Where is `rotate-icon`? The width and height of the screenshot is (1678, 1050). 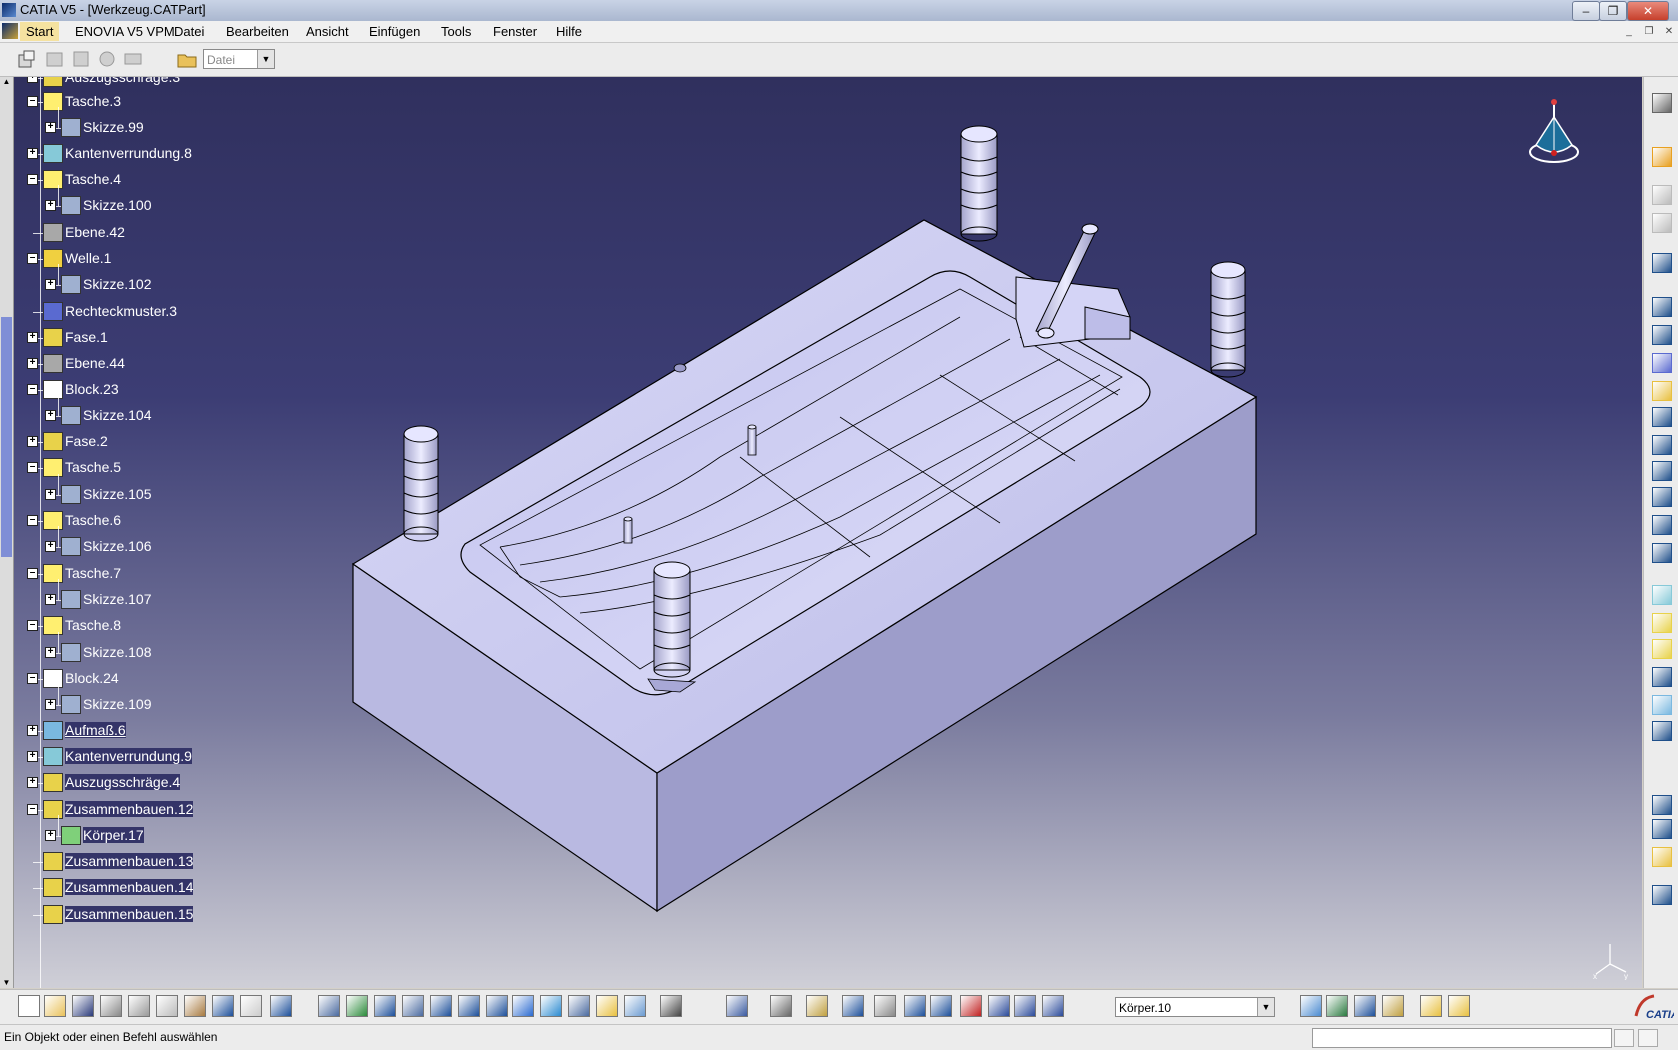 rotate-icon is located at coordinates (413, 1006).